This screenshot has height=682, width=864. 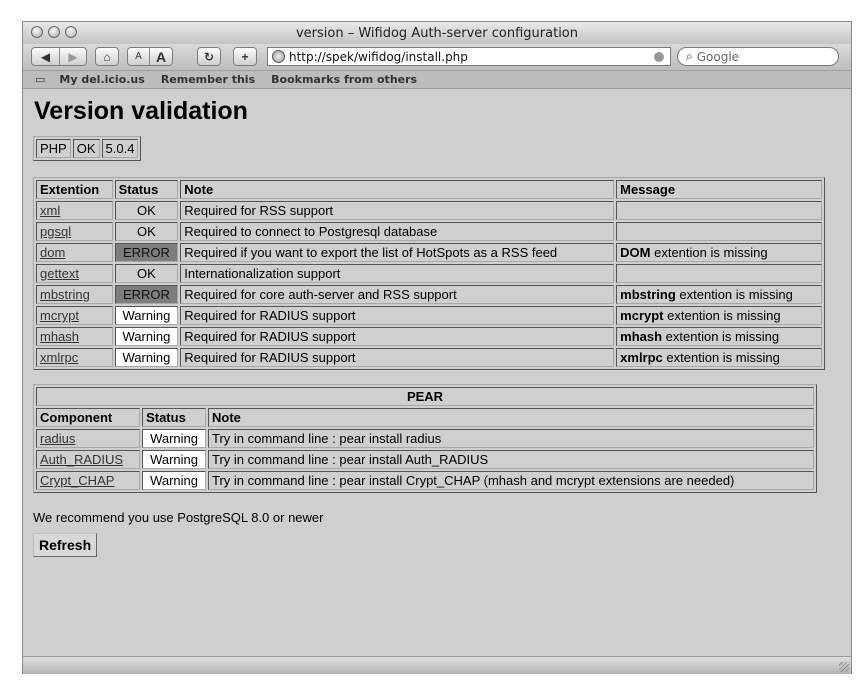 I want to click on pear-header-row: Component Status Note, so click(x=425, y=417).